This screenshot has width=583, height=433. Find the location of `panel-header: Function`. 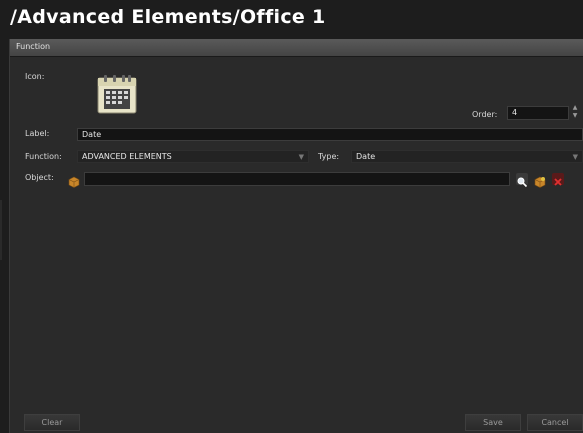

panel-header: Function is located at coordinates (296, 48).